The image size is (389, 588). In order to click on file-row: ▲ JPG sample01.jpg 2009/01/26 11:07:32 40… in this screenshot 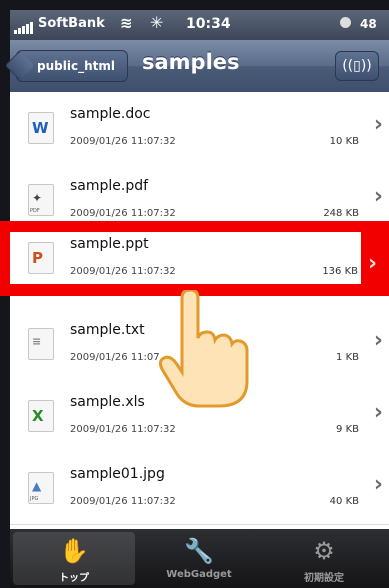, I will do `click(199, 488)`.